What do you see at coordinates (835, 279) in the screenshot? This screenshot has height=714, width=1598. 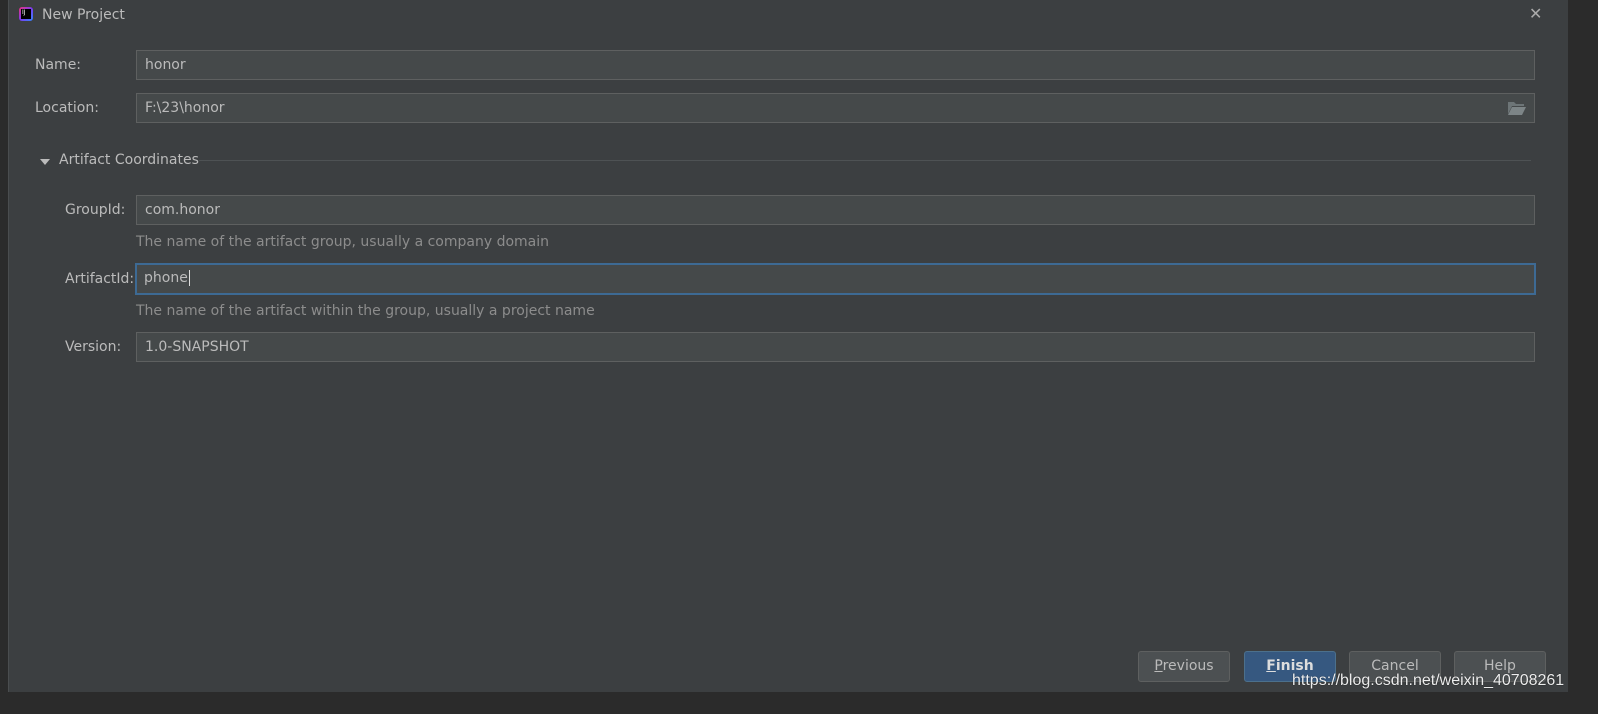 I see `artifactid-input: phone` at bounding box center [835, 279].